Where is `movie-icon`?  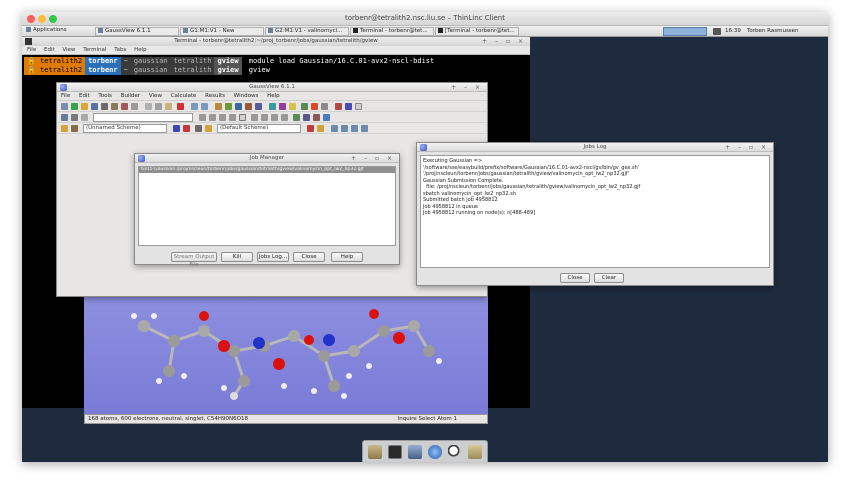 movie-icon is located at coordinates (124, 106).